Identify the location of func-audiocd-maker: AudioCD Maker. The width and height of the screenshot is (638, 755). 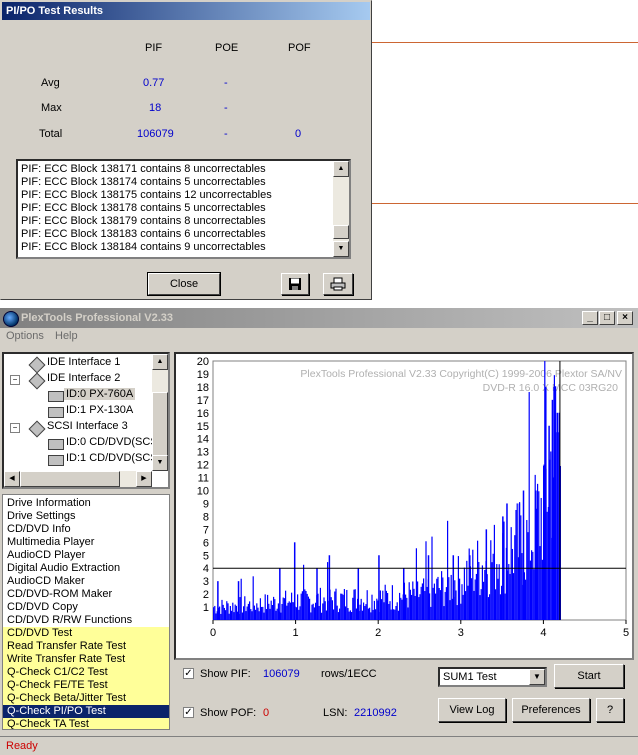
(86, 581).